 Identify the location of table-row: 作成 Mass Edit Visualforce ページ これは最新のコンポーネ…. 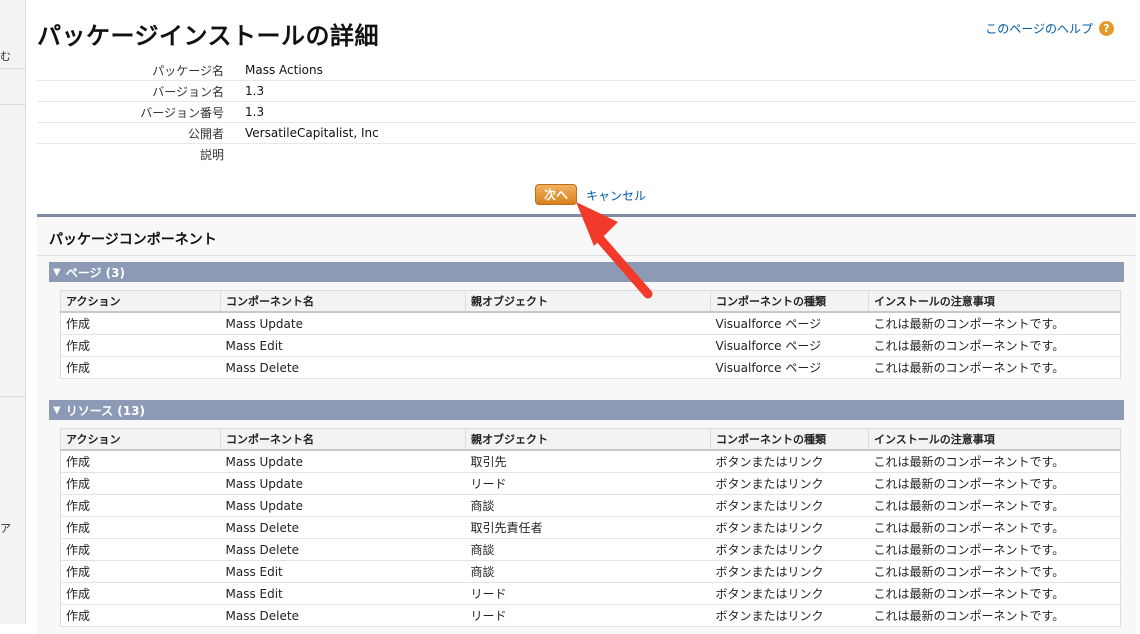
(590, 345).